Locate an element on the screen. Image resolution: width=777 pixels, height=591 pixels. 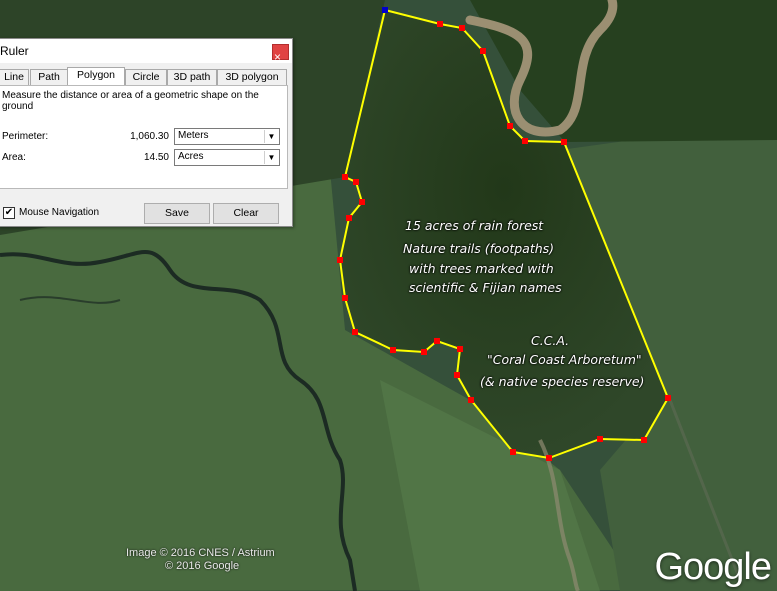
annotation-trails: Nature trails (footpaths) is located at coordinates (479, 248).